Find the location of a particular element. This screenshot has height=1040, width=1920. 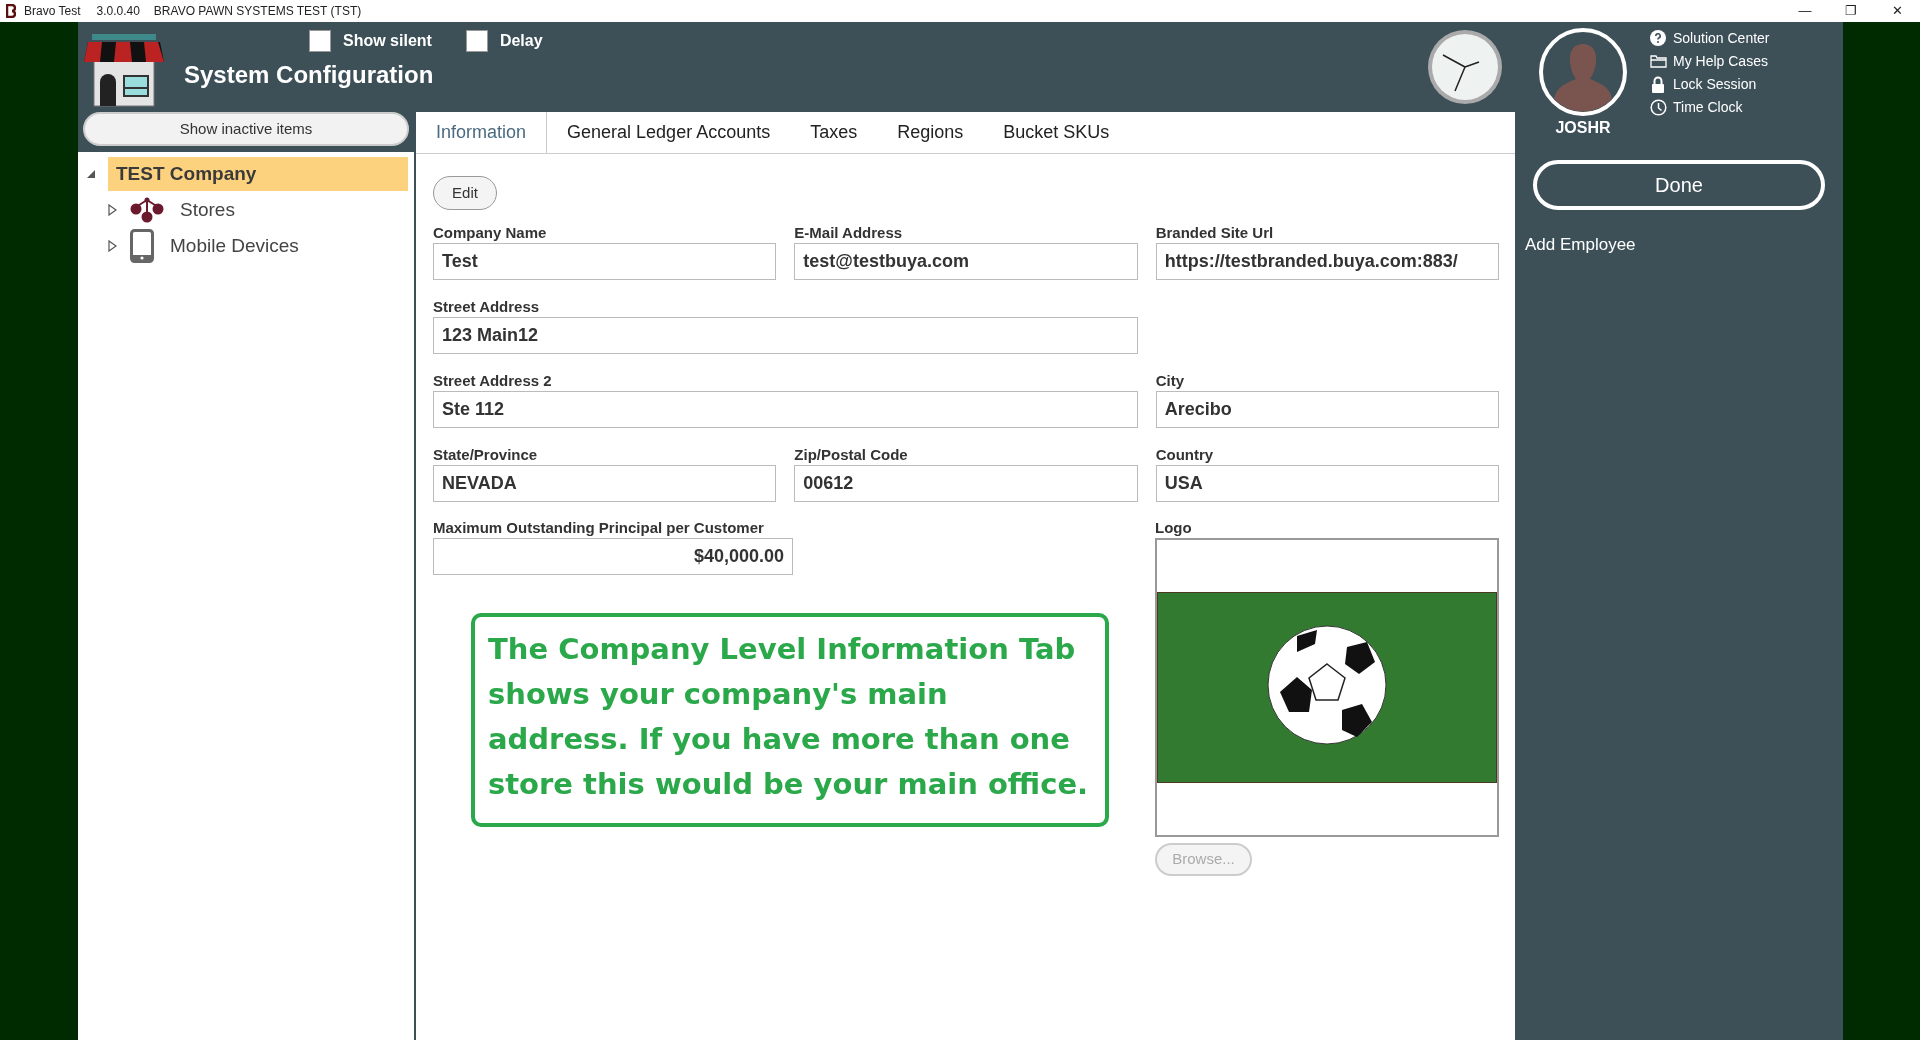

text-field: Ste 112 is located at coordinates (785, 409).